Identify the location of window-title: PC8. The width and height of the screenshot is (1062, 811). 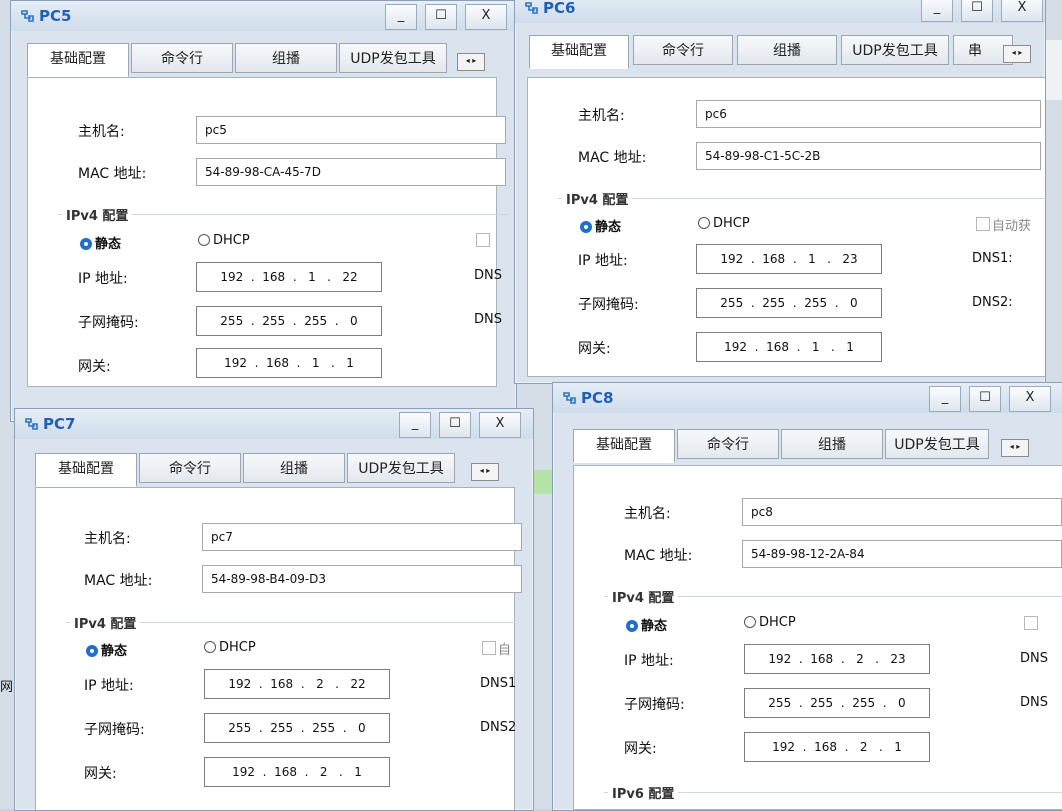
(597, 398).